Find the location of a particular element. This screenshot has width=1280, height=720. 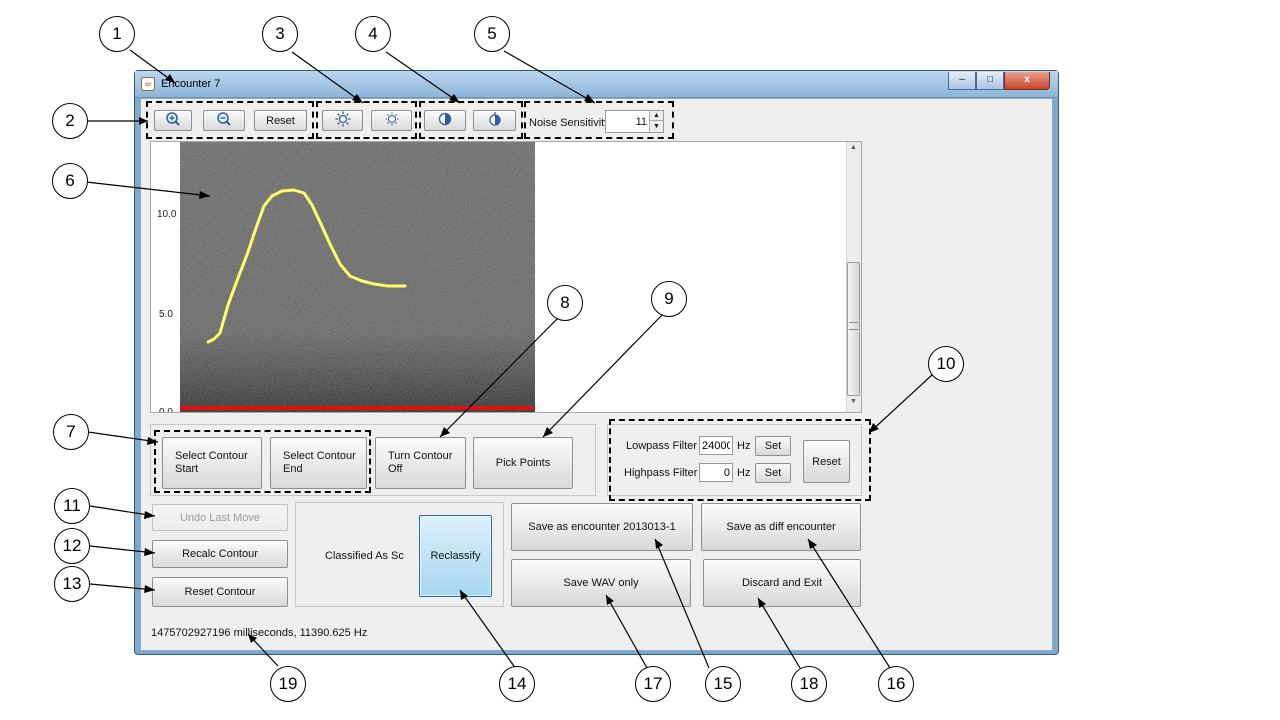

callout-17: 17 is located at coordinates (653, 684).